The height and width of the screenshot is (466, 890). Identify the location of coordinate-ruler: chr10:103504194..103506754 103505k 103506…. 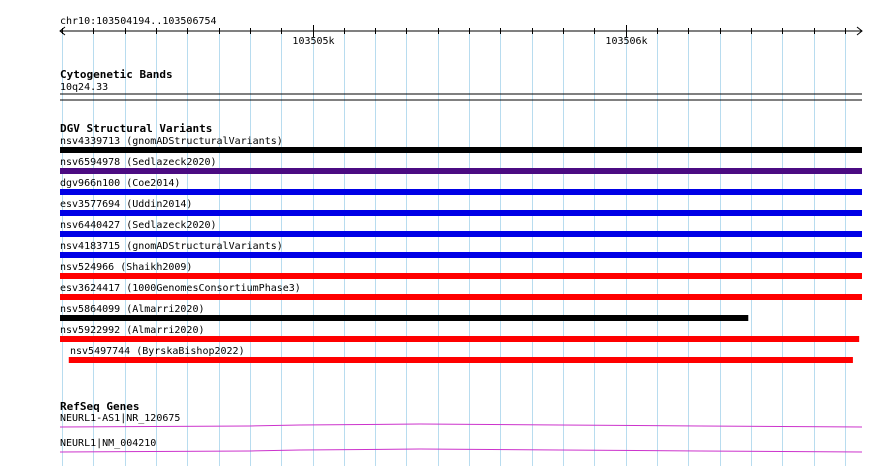
(461, 31).